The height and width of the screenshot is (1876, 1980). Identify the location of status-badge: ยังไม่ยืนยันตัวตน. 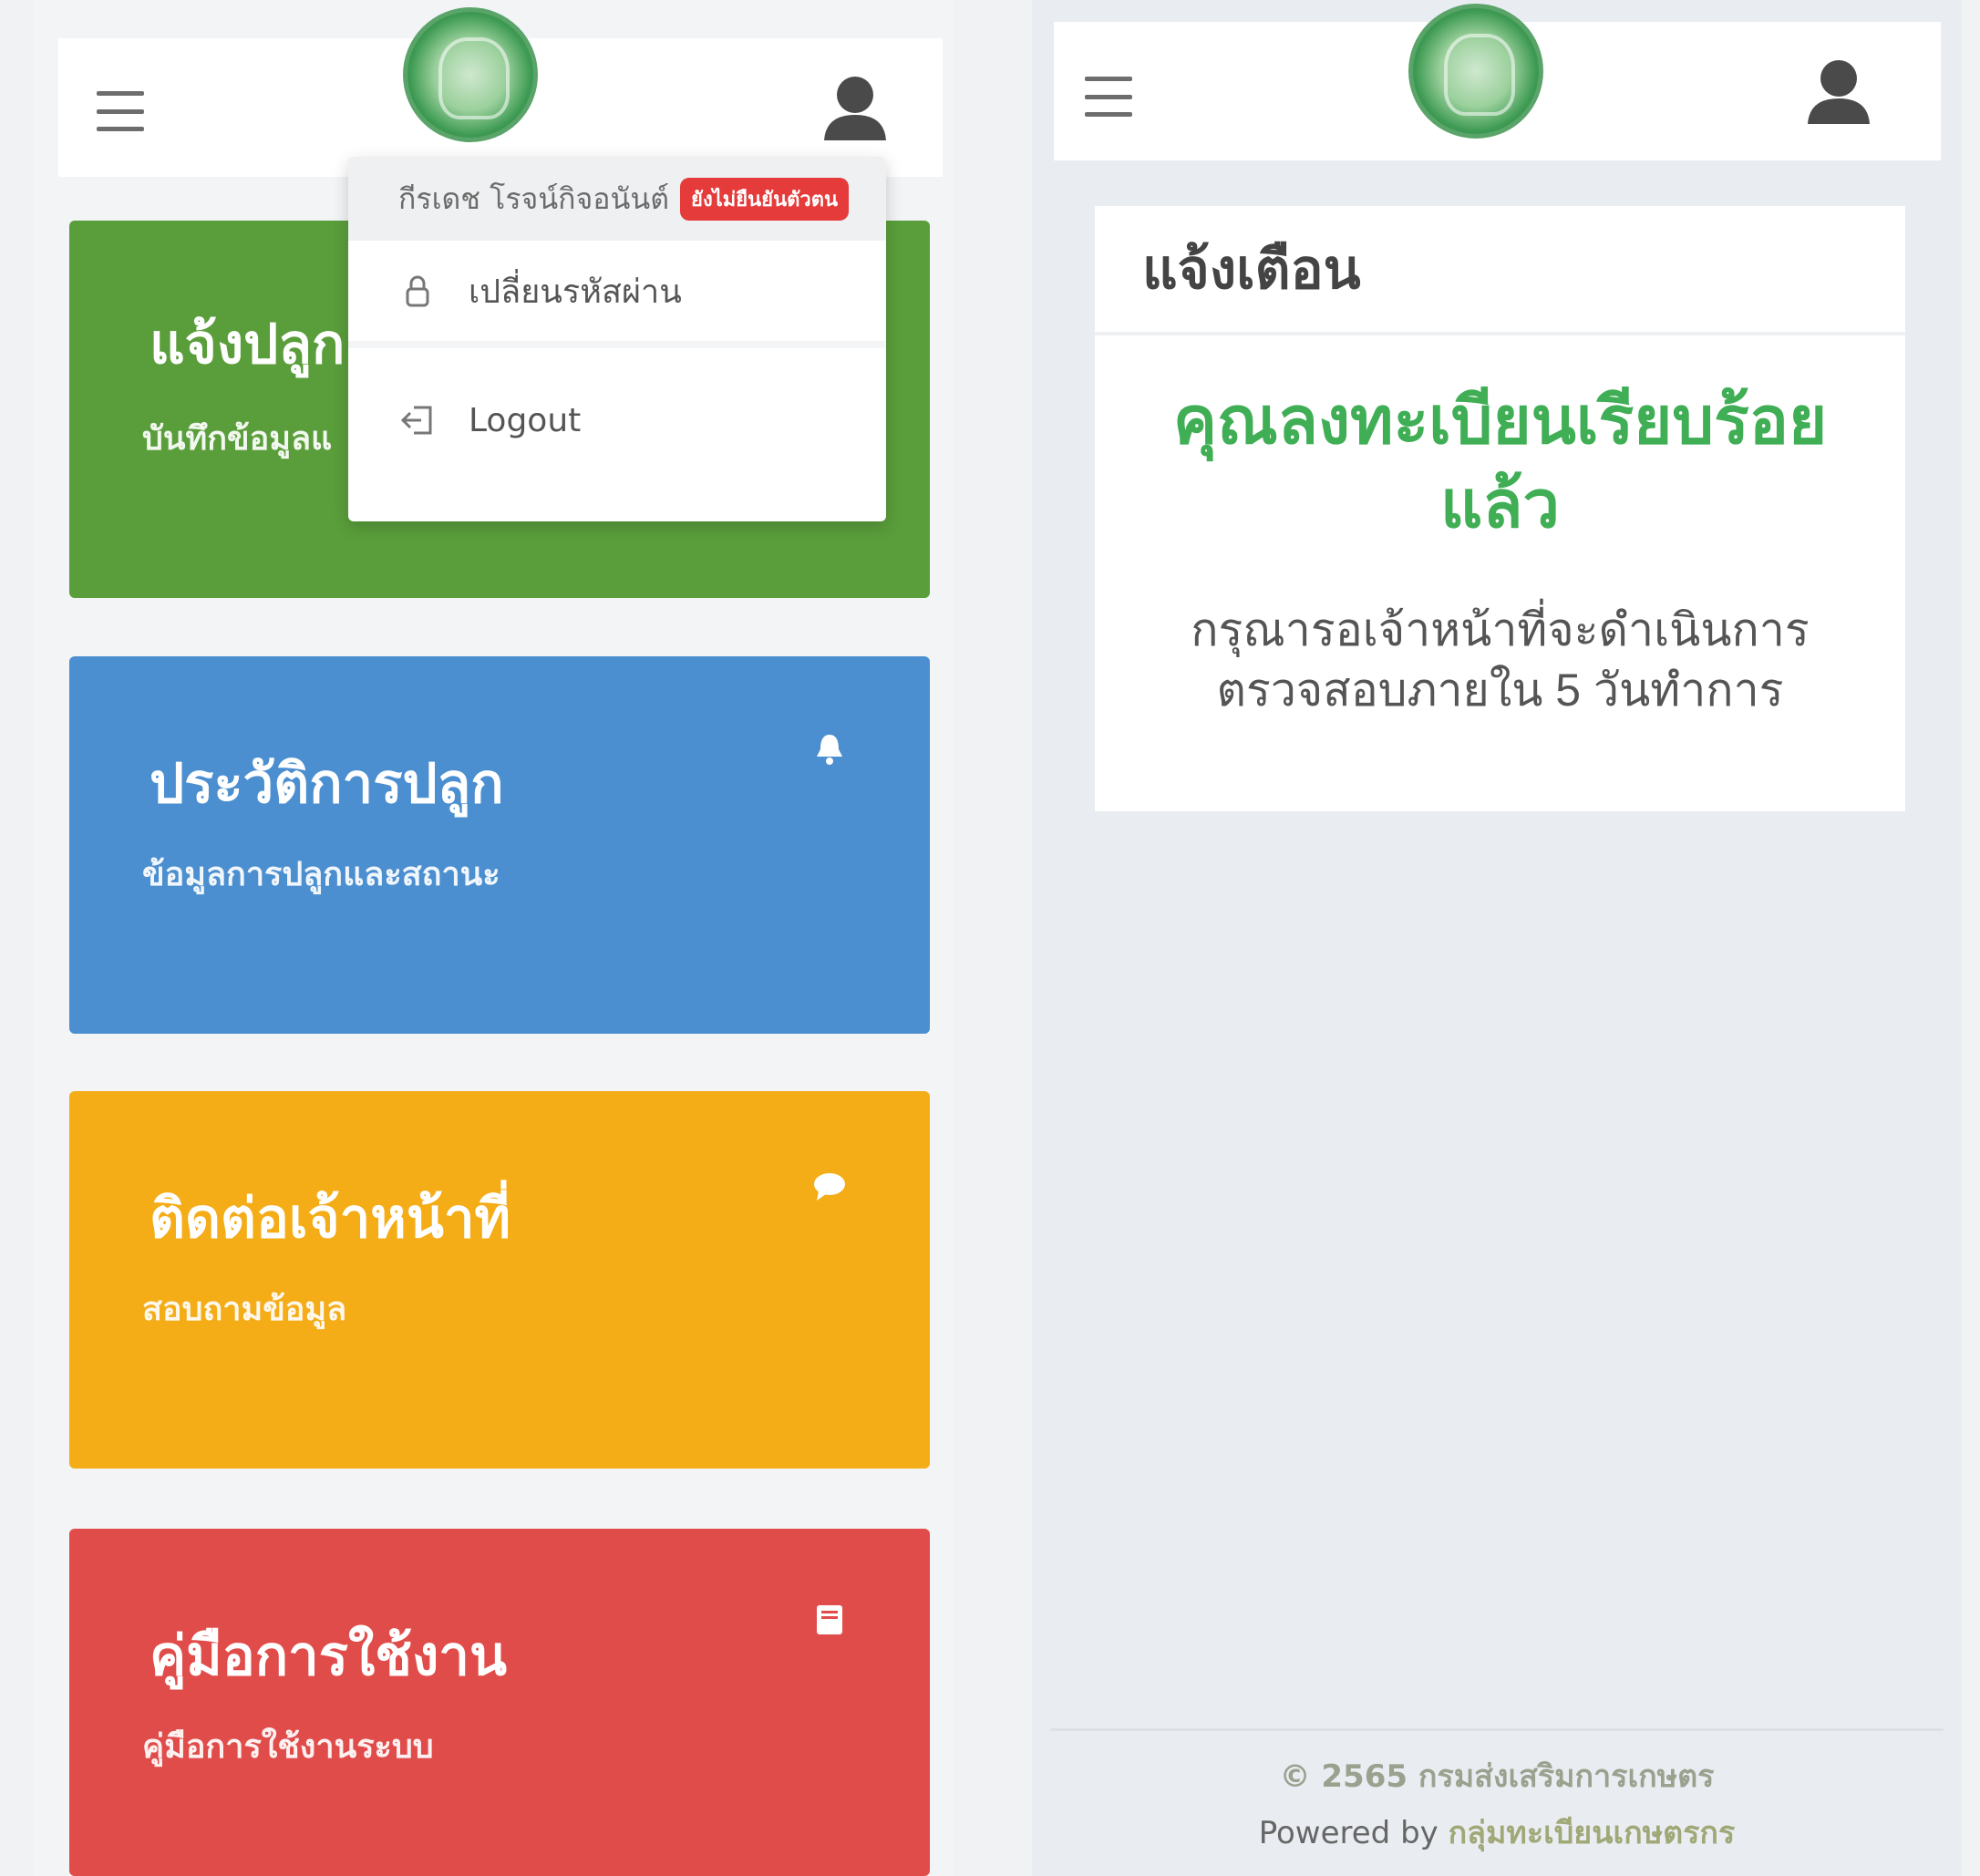
(765, 199).